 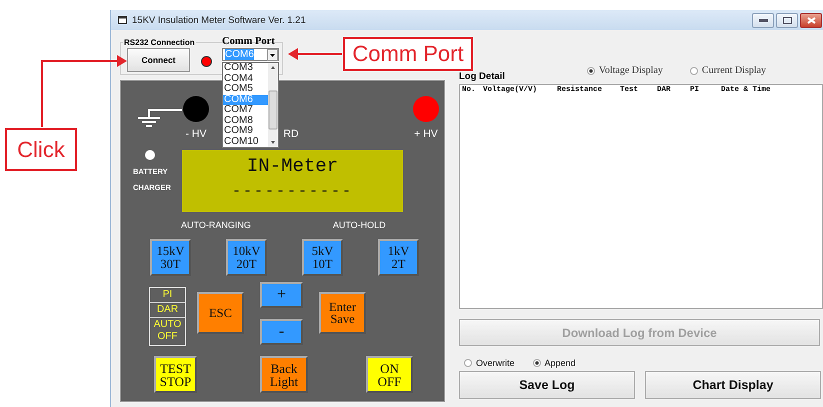 I want to click on ground-icon, so click(x=159, y=118).